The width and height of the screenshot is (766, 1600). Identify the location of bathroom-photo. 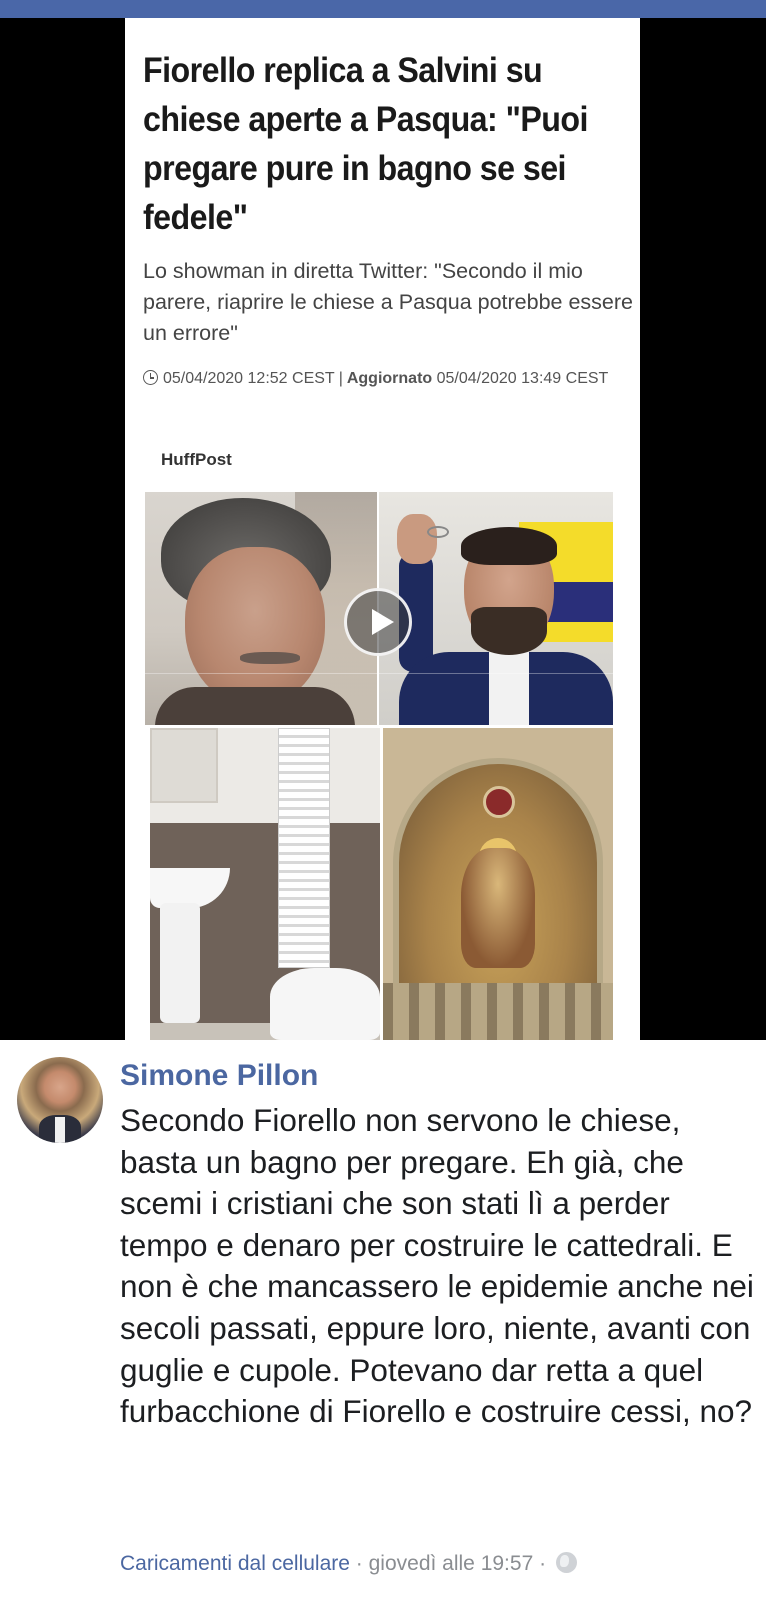
(265, 884).